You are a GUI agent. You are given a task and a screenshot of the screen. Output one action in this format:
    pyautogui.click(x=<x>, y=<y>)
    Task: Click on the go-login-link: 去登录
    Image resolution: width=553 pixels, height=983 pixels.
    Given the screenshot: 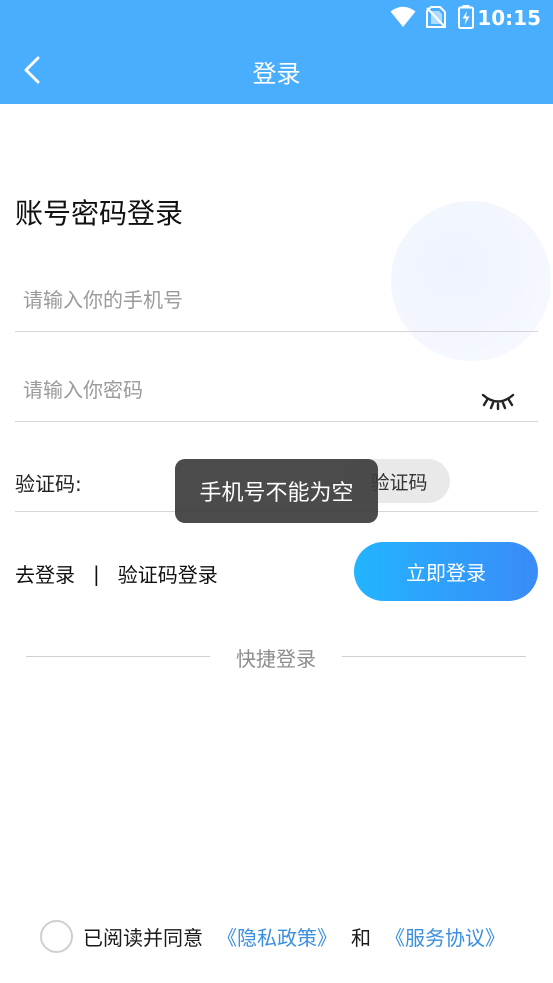 What is the action you would take?
    pyautogui.click(x=45, y=573)
    